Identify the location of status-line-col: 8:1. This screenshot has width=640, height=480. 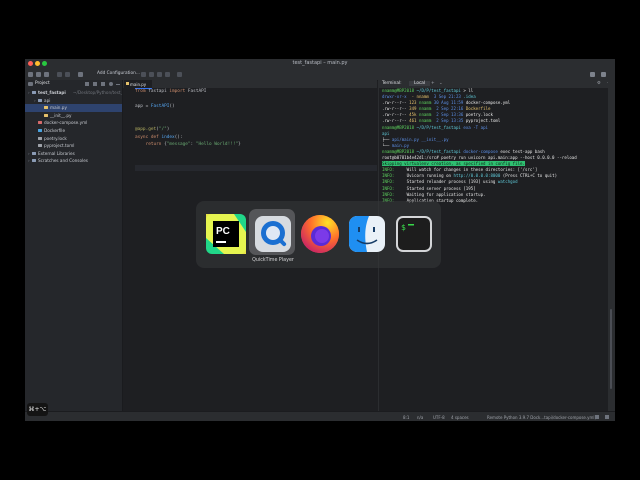
(406, 417).